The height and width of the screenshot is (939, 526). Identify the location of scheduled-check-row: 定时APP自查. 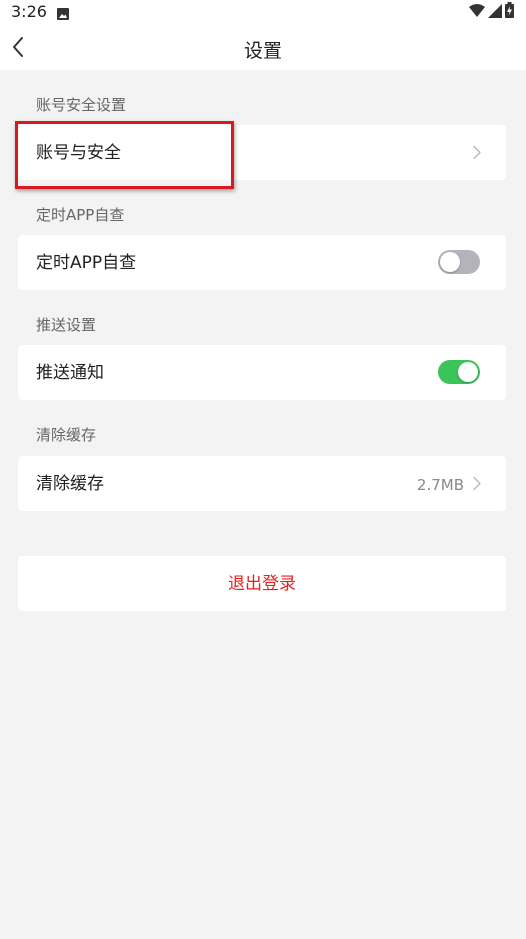
(262, 262).